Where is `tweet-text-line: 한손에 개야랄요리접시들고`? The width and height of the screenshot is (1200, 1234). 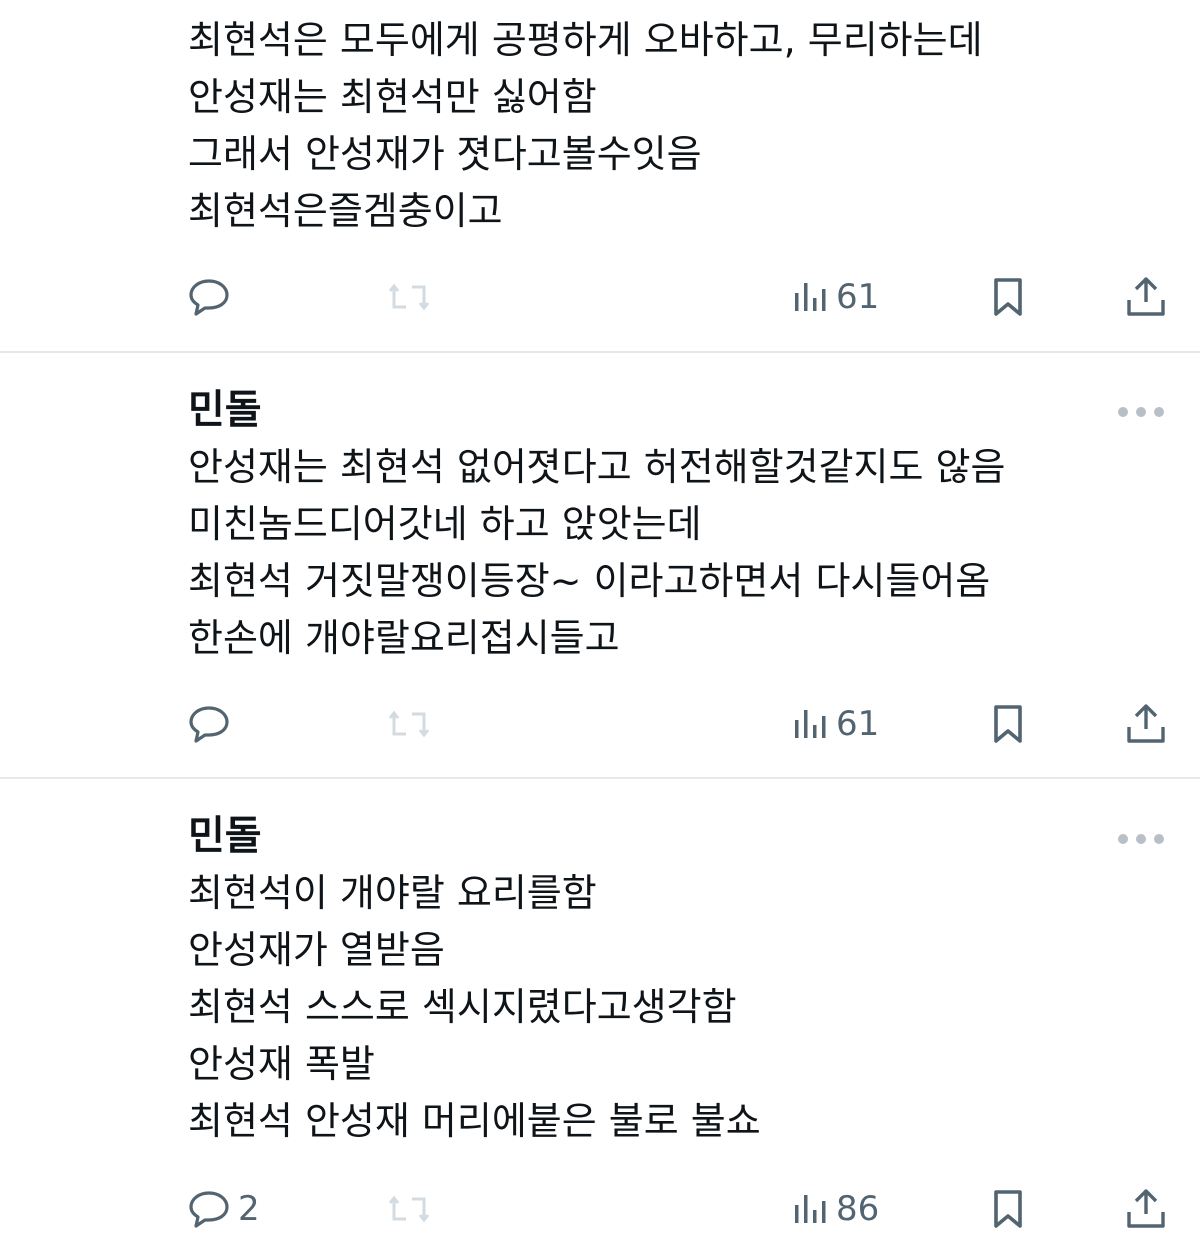
tweet-text-line: 한손에 개야랄요리접시들고 is located at coordinates (404, 638).